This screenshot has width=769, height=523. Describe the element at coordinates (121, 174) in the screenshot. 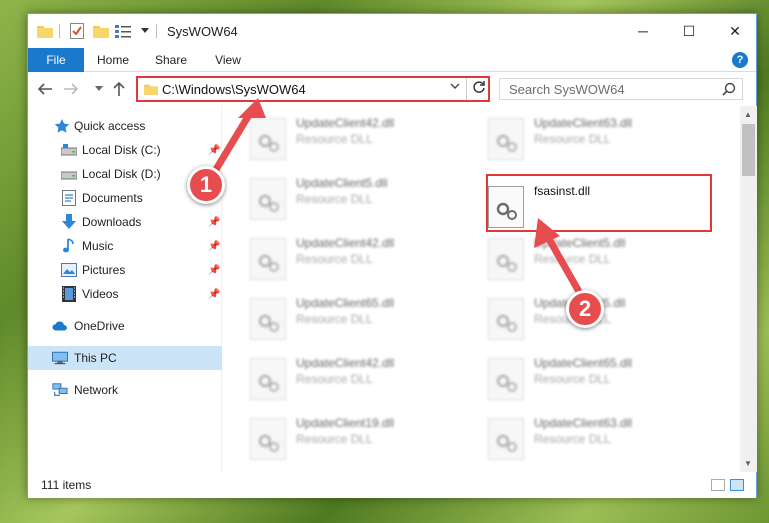

I see `sidebar-item-label: Local Disk (D:)` at that location.